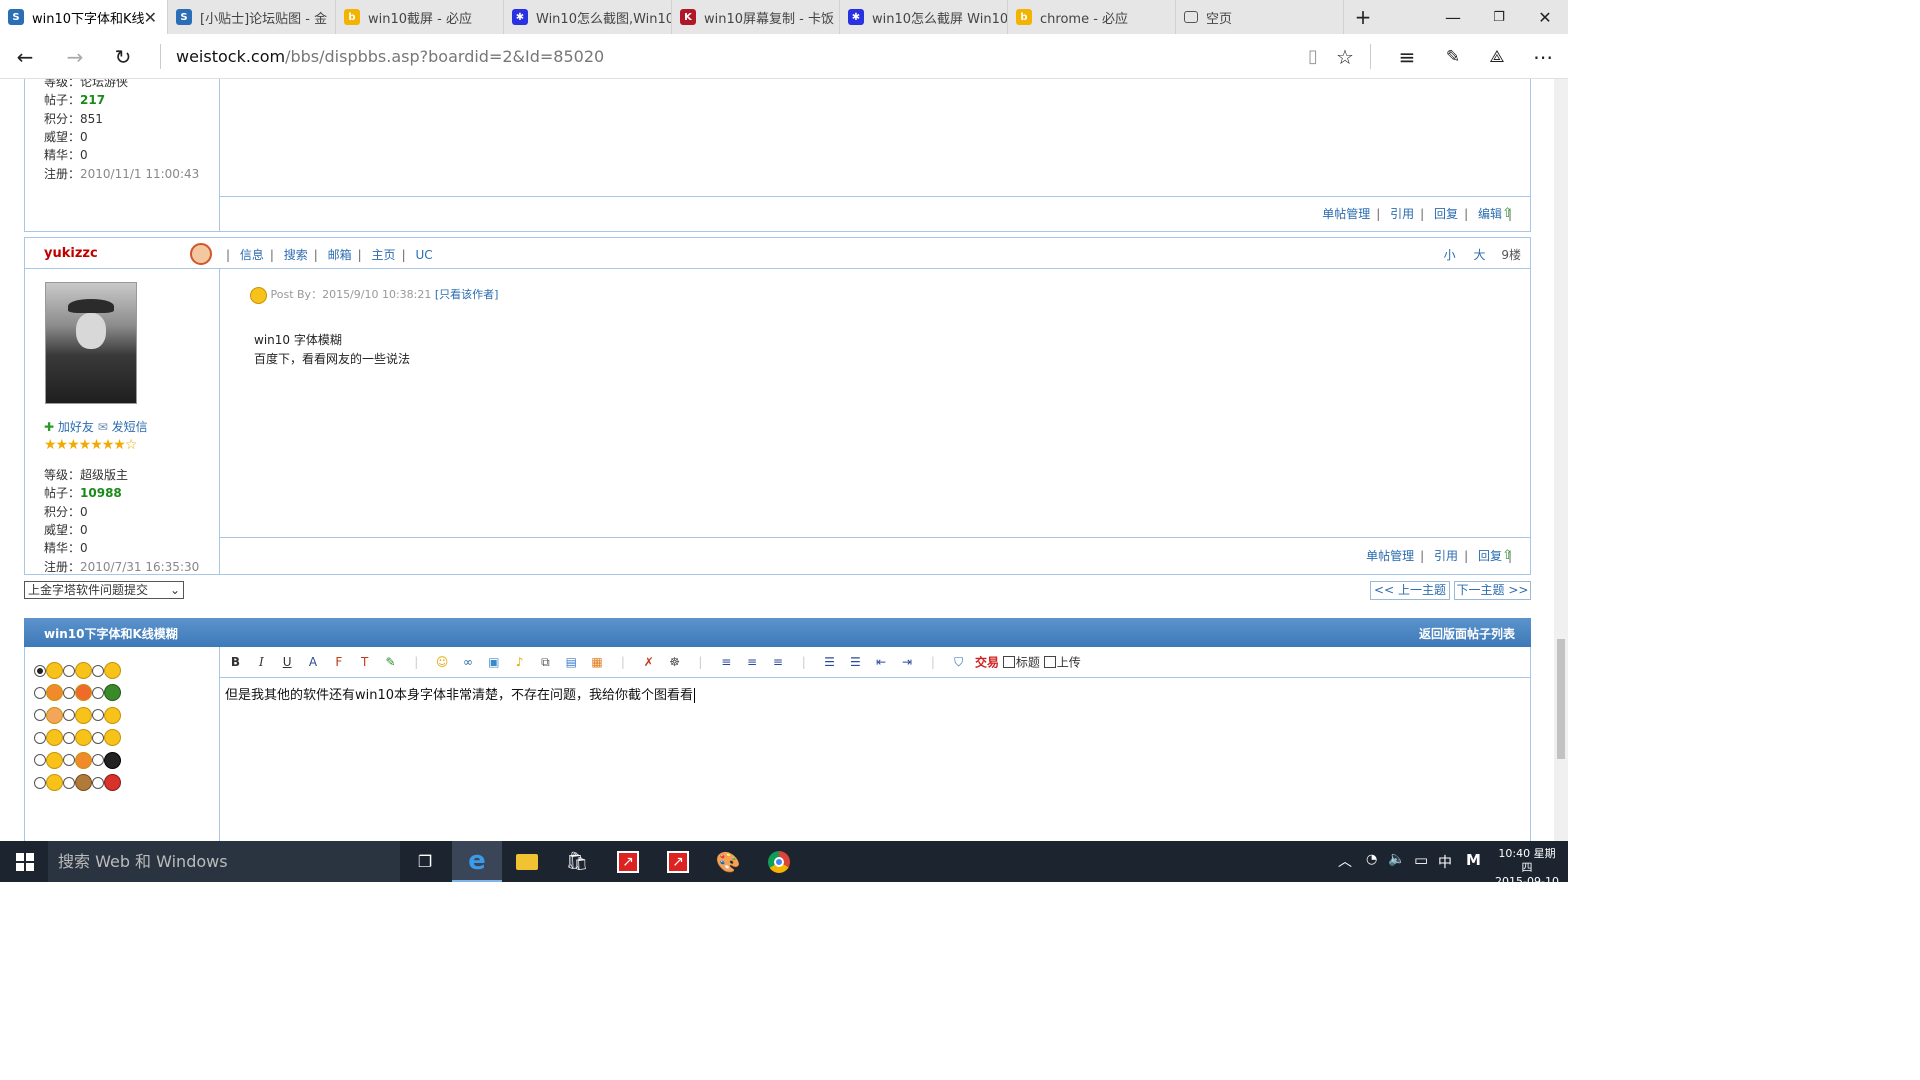 Image resolution: width=1920 pixels, height=1080 pixels. Describe the element at coordinates (1480, 255) in the screenshot. I see `font-large-link: 大` at that location.